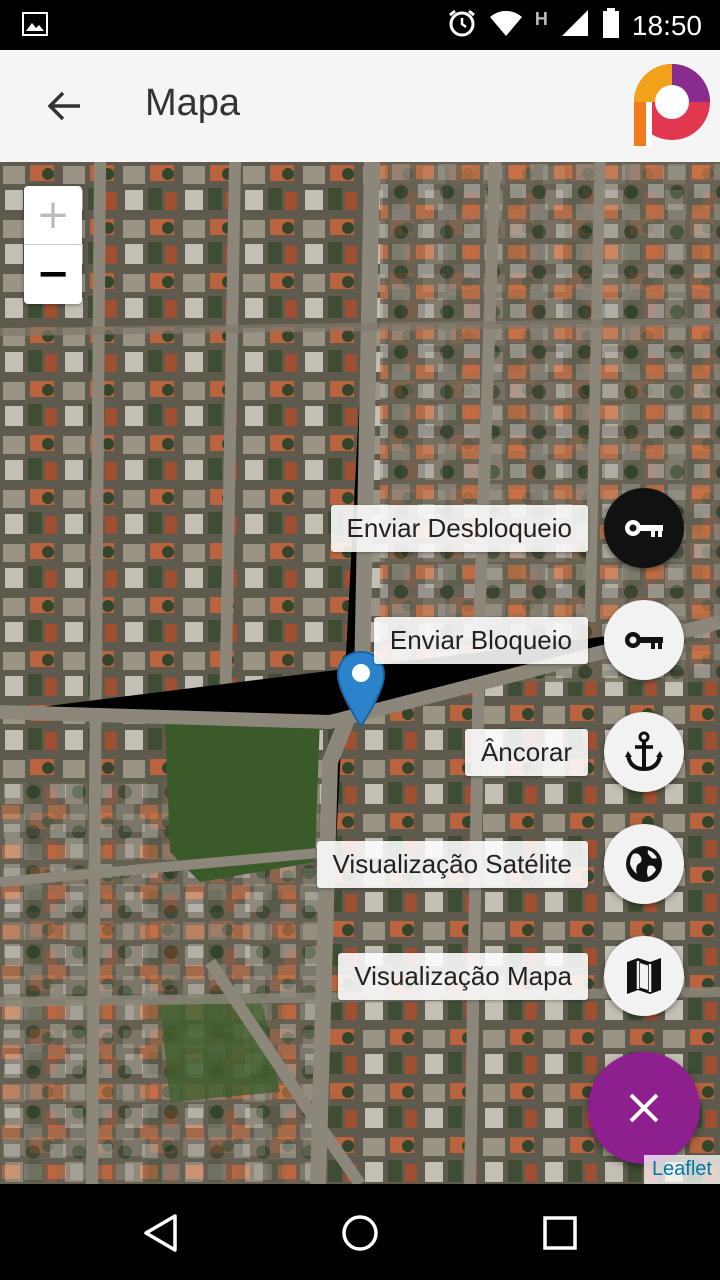 Image resolution: width=720 pixels, height=1280 pixels. What do you see at coordinates (53, 215) in the screenshot?
I see `zoom-in-button: +` at bounding box center [53, 215].